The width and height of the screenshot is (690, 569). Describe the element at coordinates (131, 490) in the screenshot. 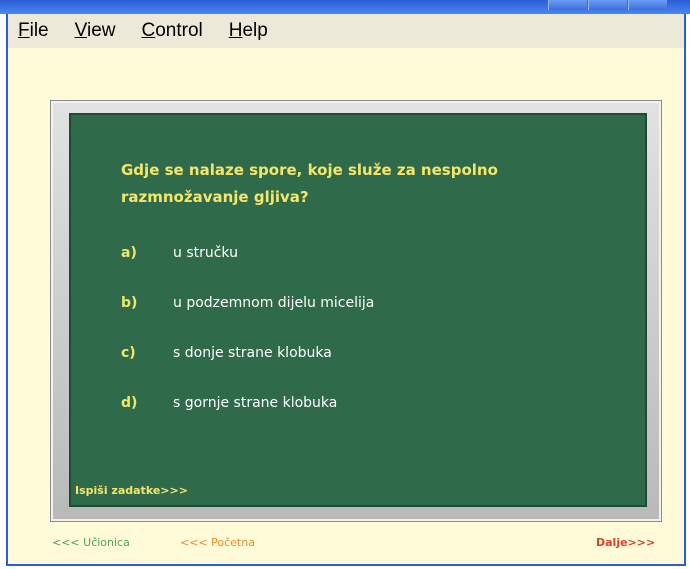

I see `print-tasks-link: Ispiši zadatke>>>` at that location.